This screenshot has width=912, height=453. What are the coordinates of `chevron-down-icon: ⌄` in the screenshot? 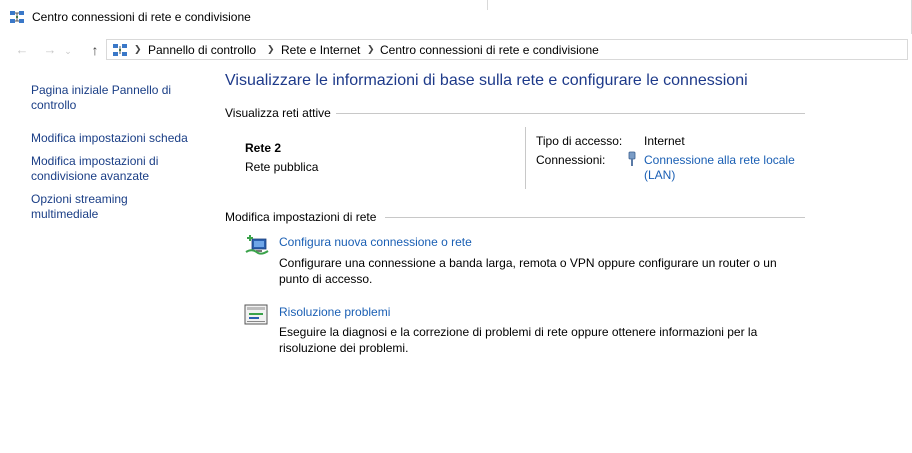 It's located at (68, 51).